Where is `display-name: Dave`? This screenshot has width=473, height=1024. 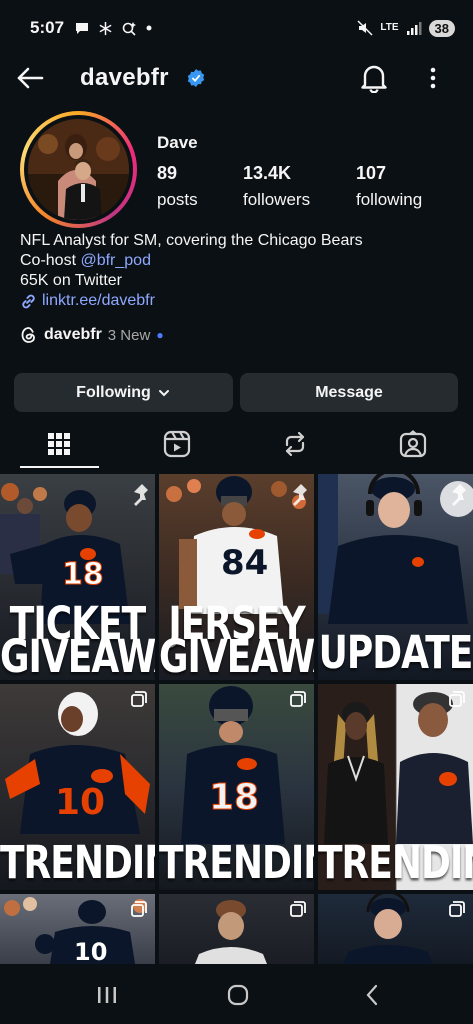 display-name: Dave is located at coordinates (177, 142).